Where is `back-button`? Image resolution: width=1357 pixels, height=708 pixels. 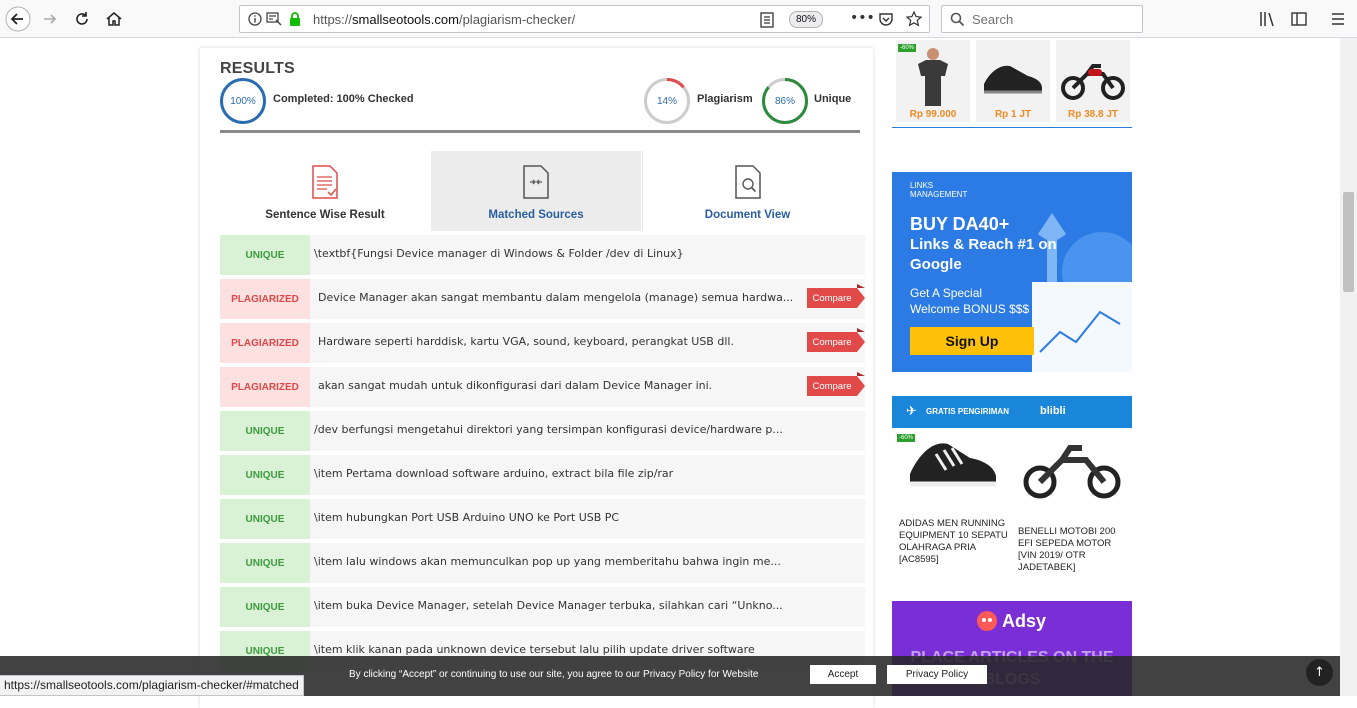 back-button is located at coordinates (18, 19).